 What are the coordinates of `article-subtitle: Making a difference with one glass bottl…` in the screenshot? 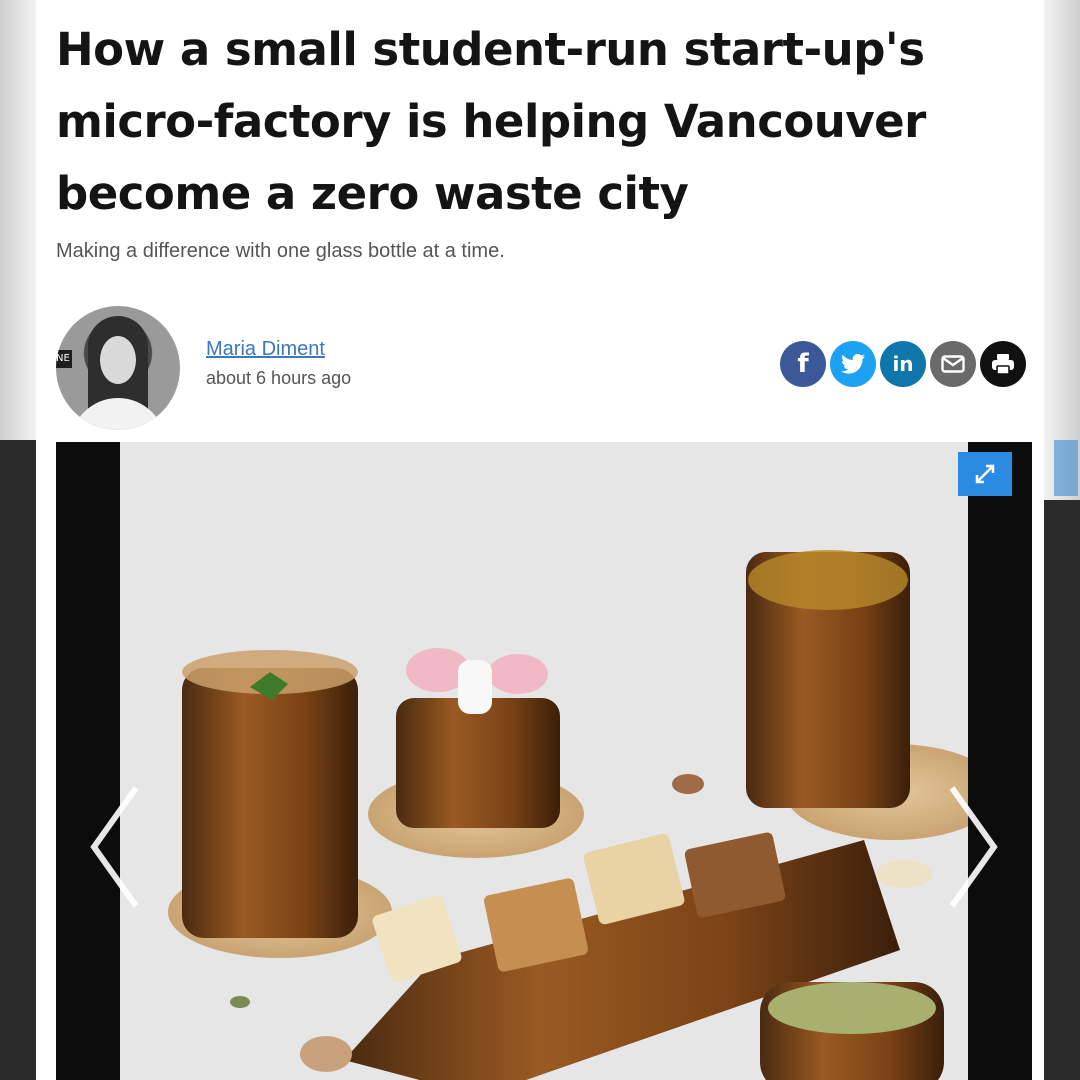 It's located at (280, 251).